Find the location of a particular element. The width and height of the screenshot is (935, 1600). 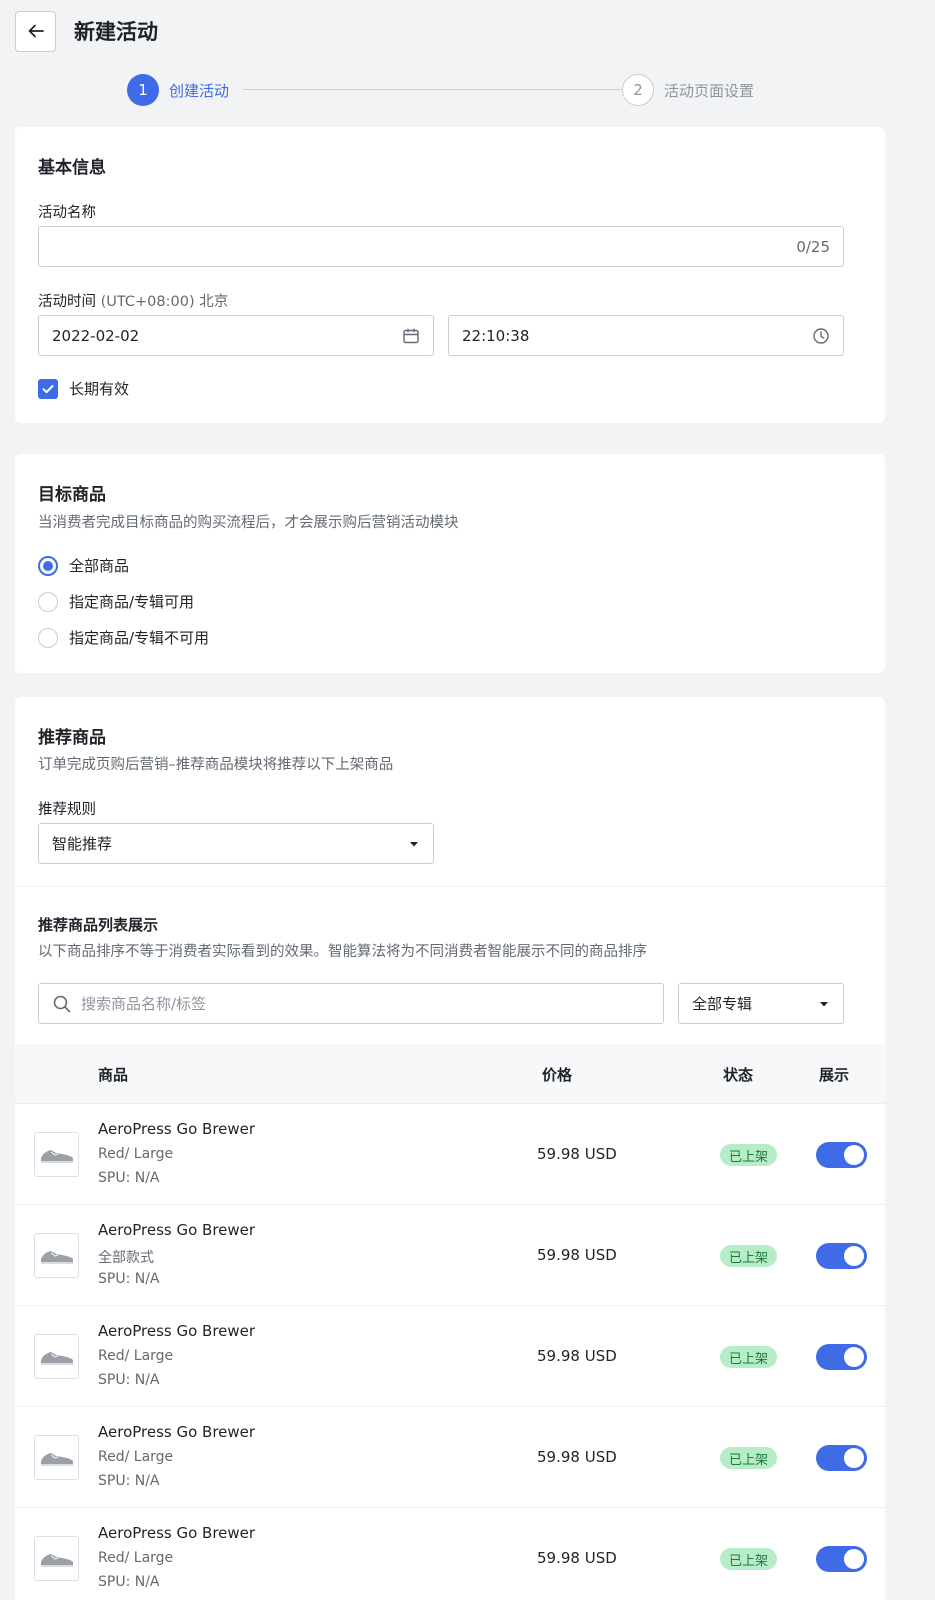

date-value: 2022-02-02 is located at coordinates (96, 335).